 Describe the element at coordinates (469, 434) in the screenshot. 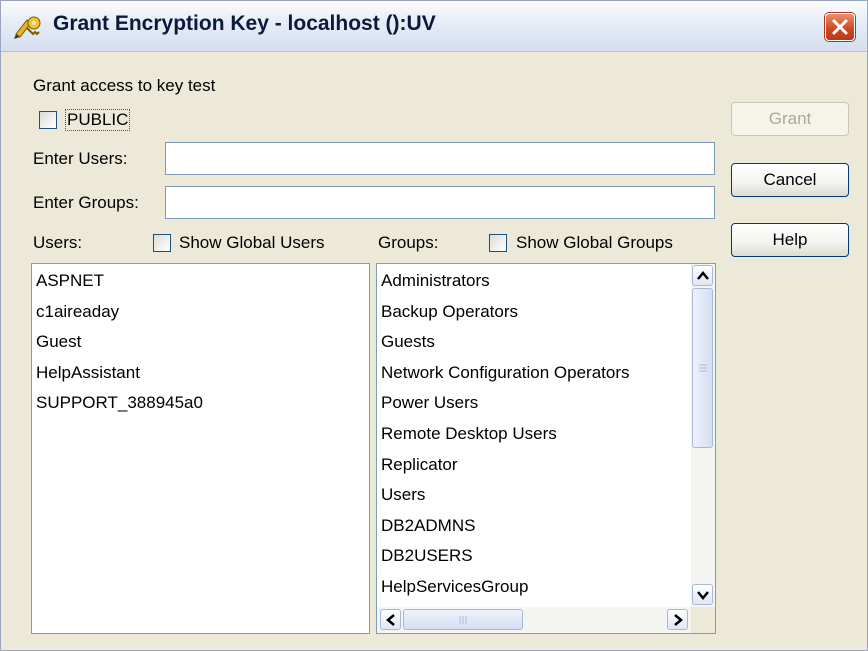

I see `group-list-item: Remote Desktop Users` at that location.